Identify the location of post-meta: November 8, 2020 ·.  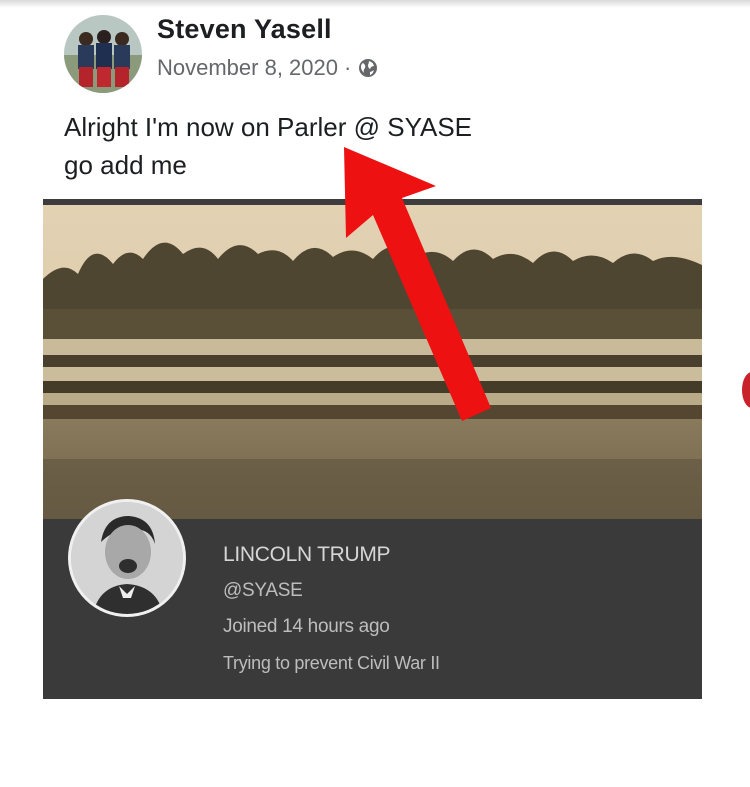
(268, 68).